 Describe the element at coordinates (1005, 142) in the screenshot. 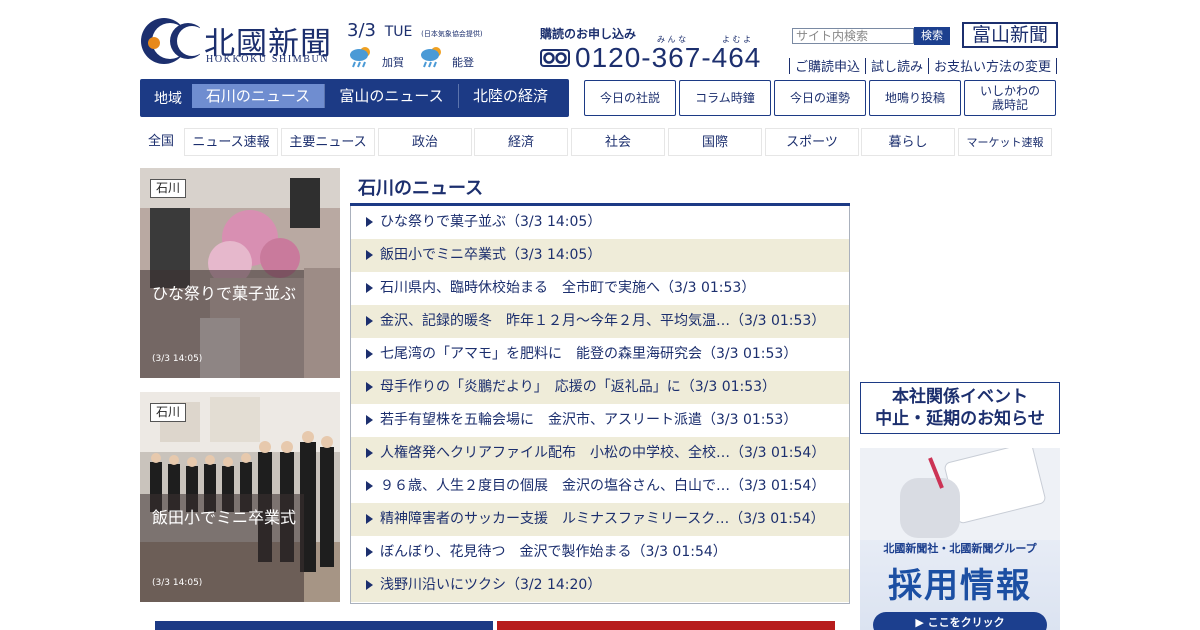

I see `category-market-news: マーケット速報` at that location.